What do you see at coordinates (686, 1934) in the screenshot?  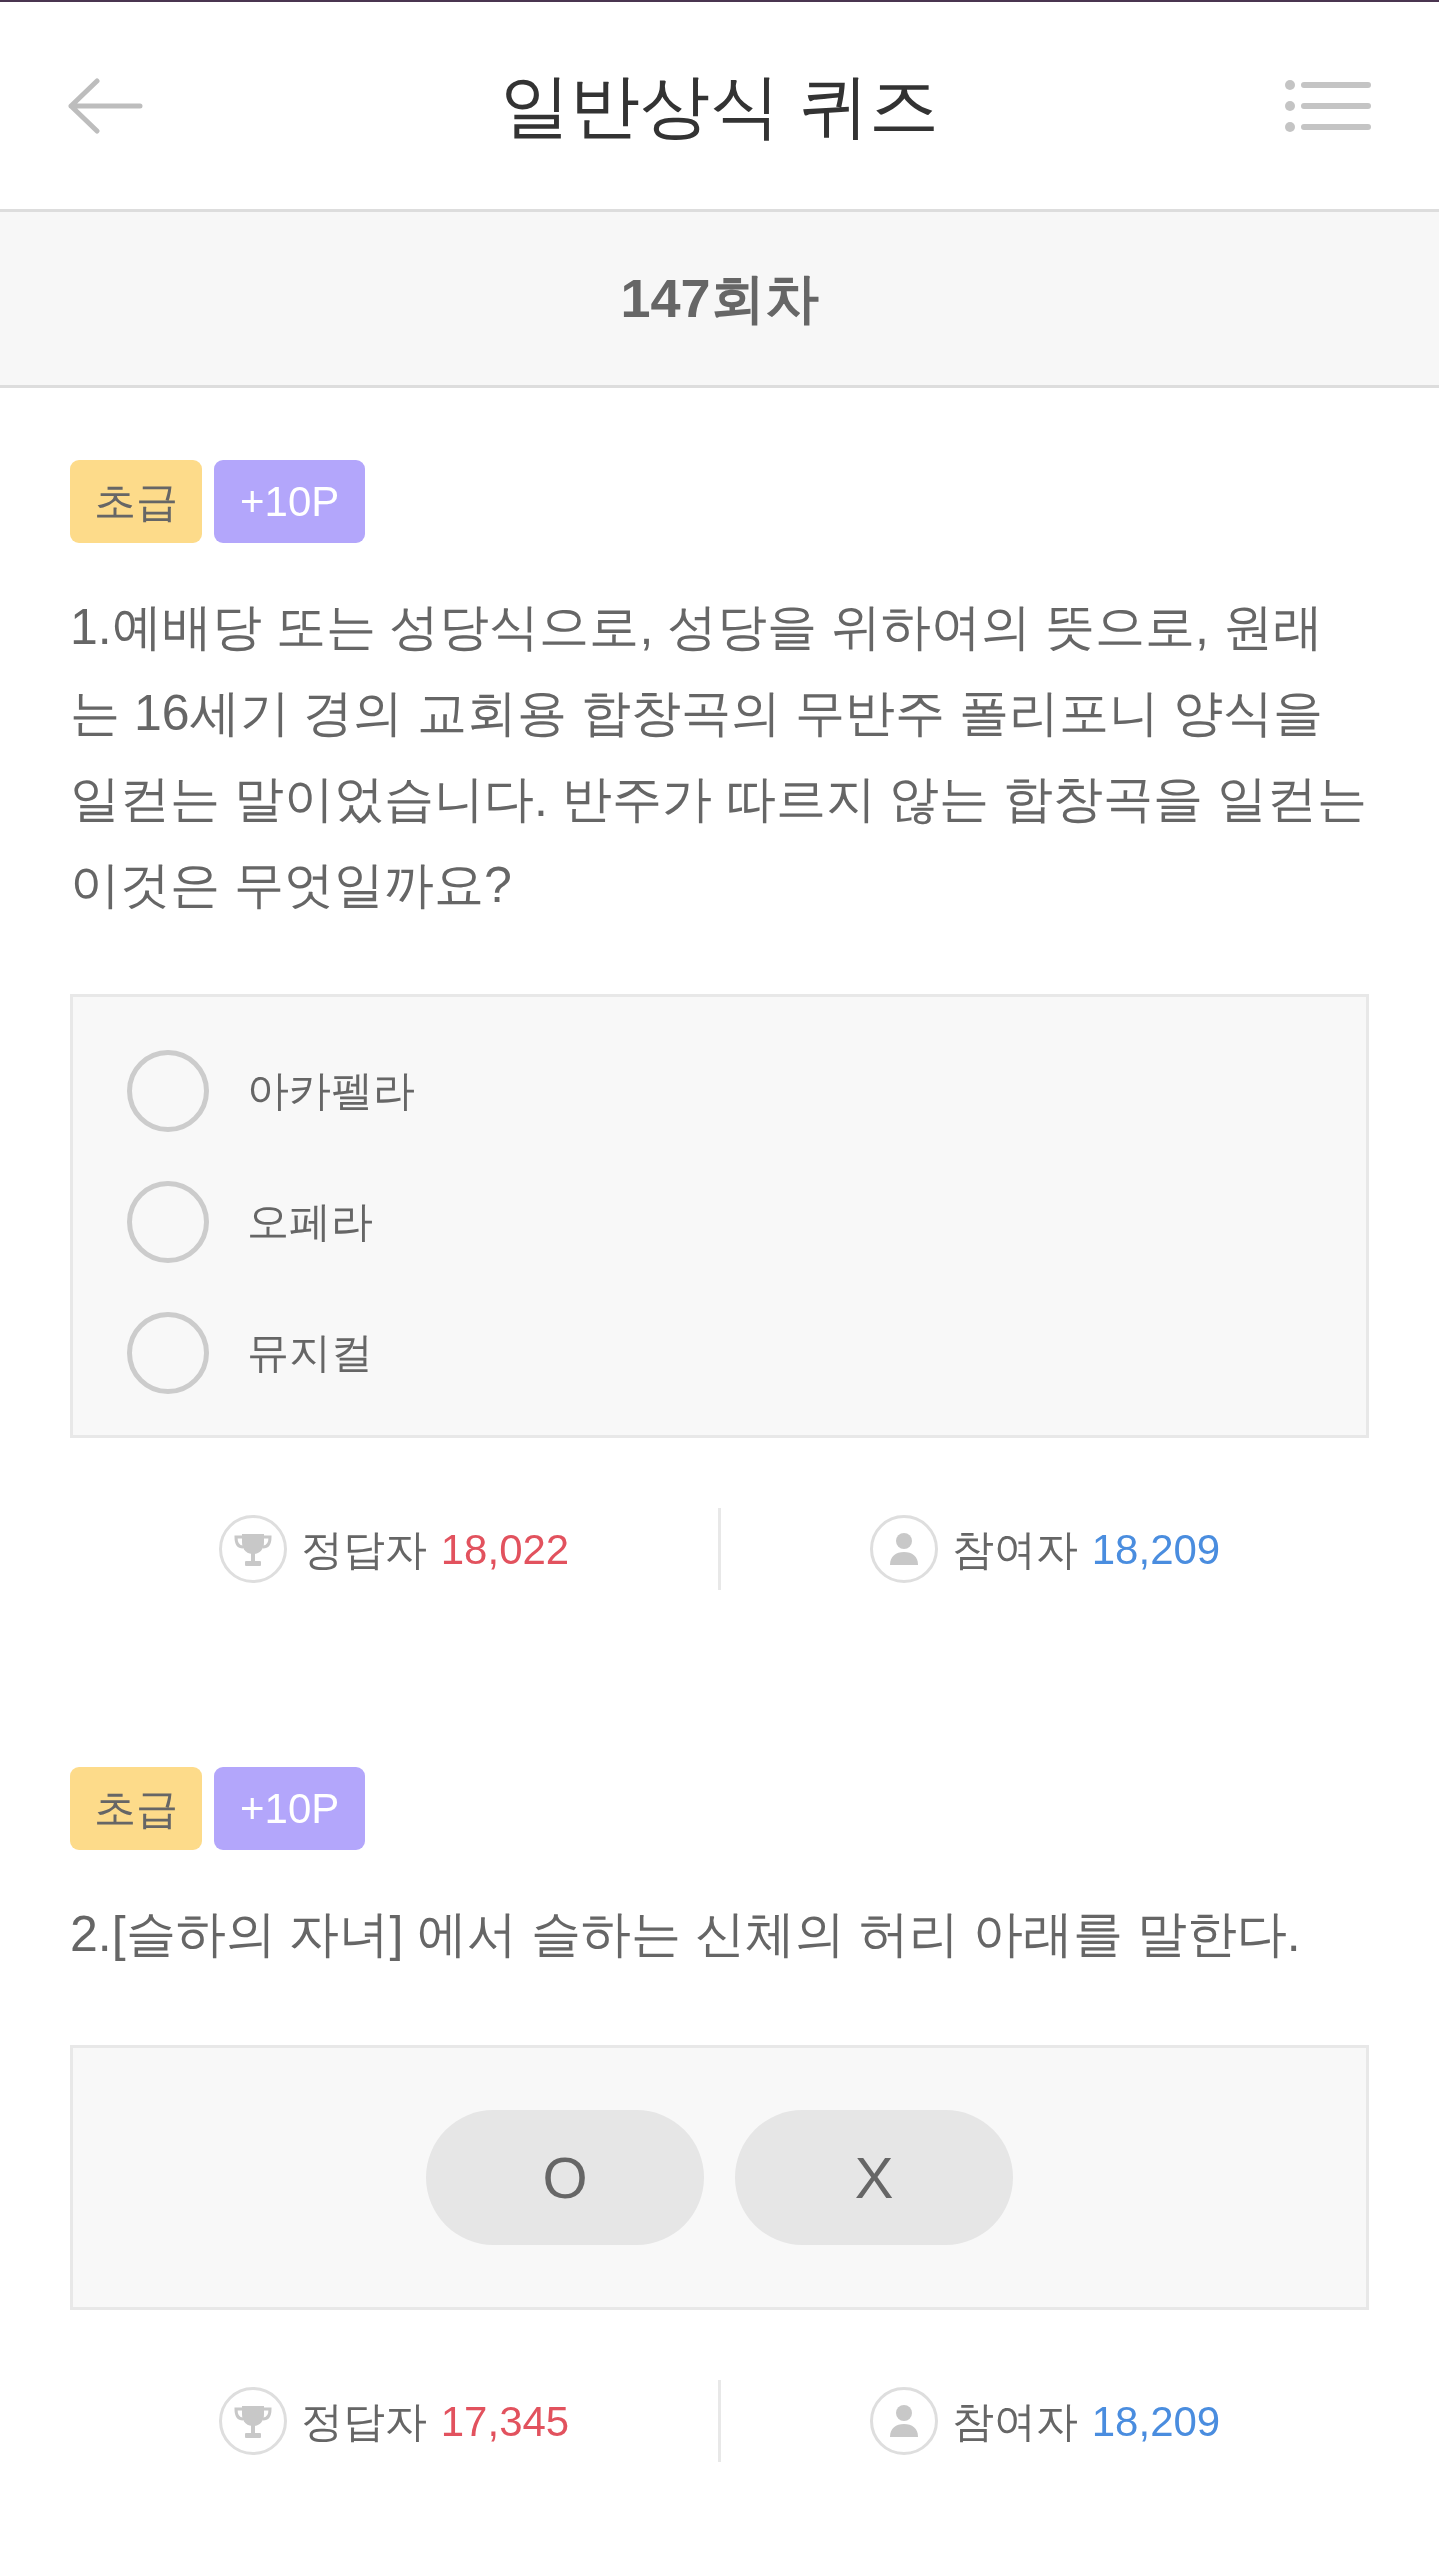 I see `question-text: 2.[슬하의 자녀] 에서 슬하는 신체의 허리 아래를 말한다.` at bounding box center [686, 1934].